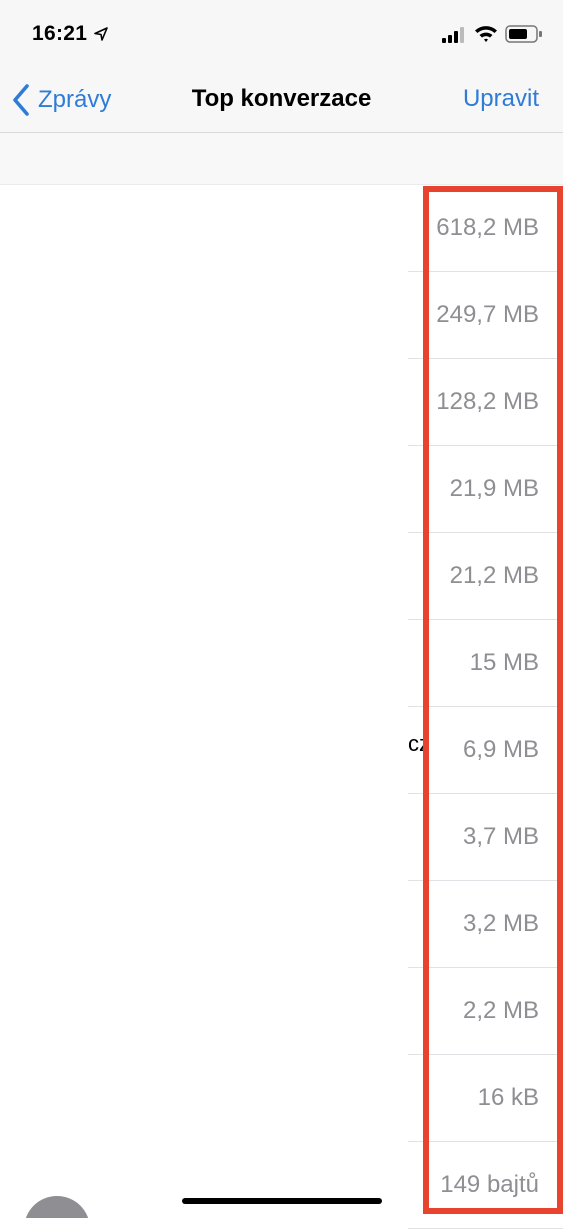  Describe the element at coordinates (281, 663) in the screenshot. I see `conversation-row: 15 MB` at that location.